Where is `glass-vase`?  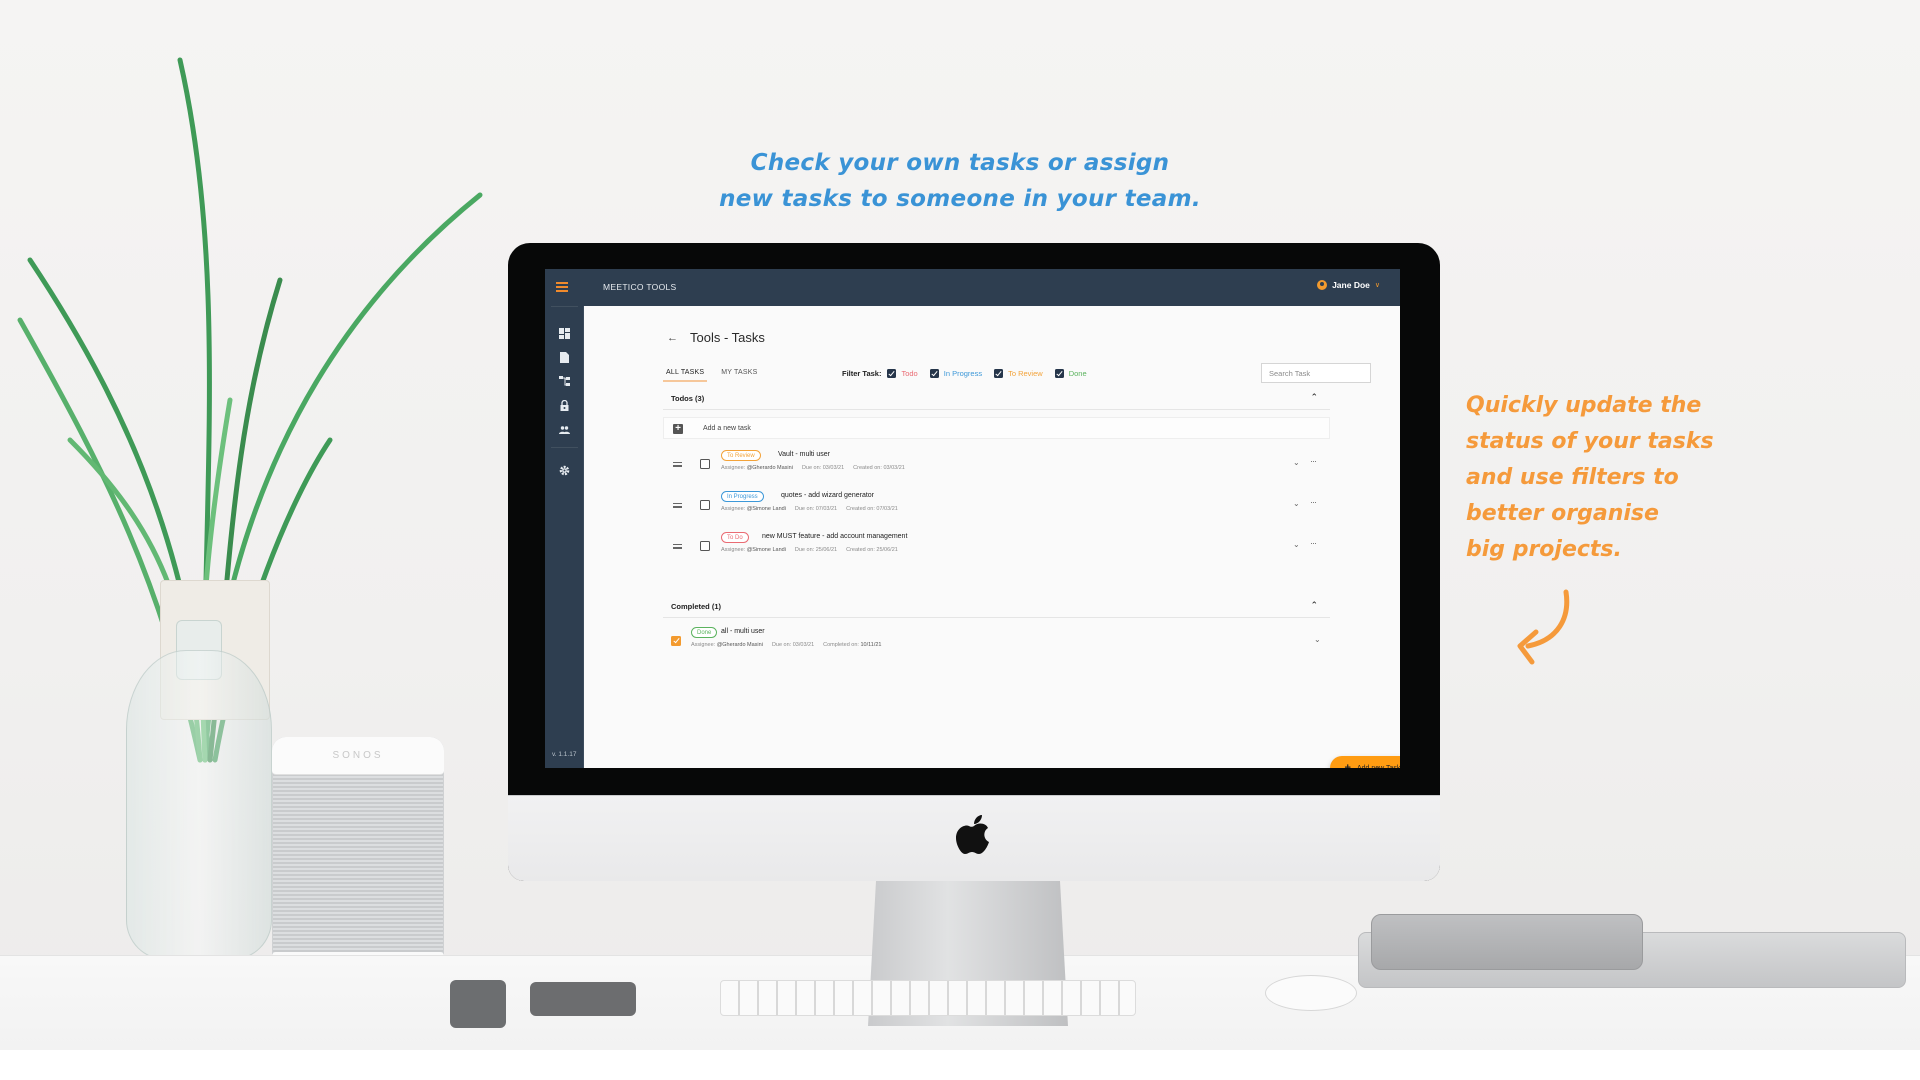 glass-vase is located at coordinates (199, 805).